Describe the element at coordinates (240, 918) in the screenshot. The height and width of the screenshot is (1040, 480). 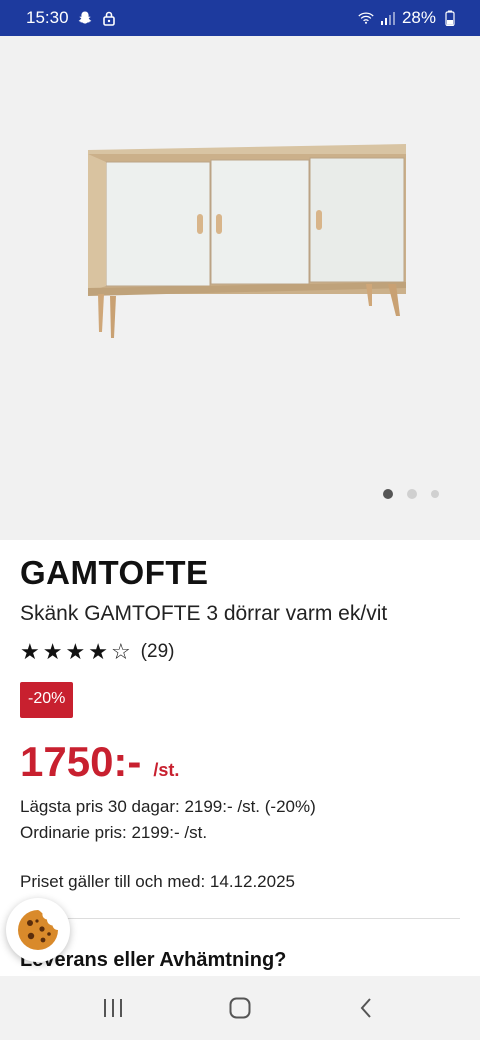
I see `divider` at that location.